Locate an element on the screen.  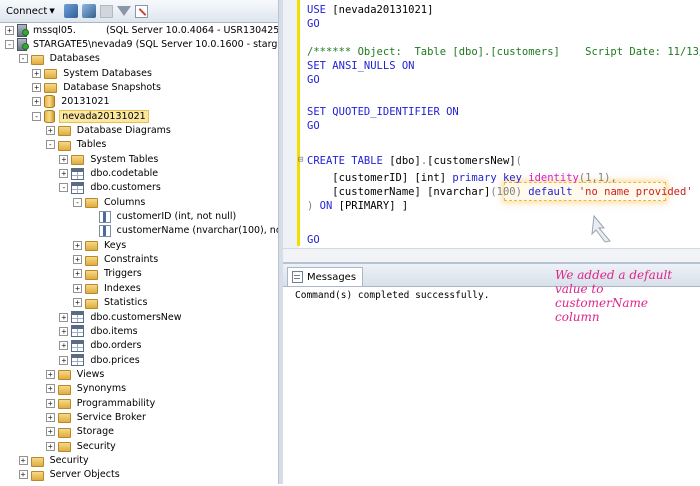
tree-node: + Keys is located at coordinates (100, 245).